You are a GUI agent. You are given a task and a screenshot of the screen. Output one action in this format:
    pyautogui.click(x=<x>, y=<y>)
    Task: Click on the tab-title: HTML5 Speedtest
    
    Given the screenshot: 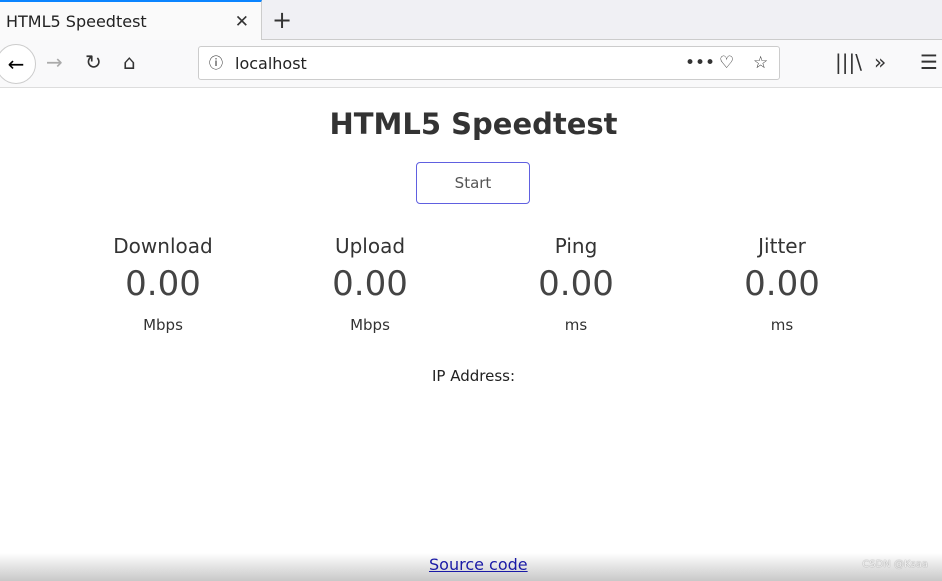 What is the action you would take?
    pyautogui.click(x=76, y=21)
    